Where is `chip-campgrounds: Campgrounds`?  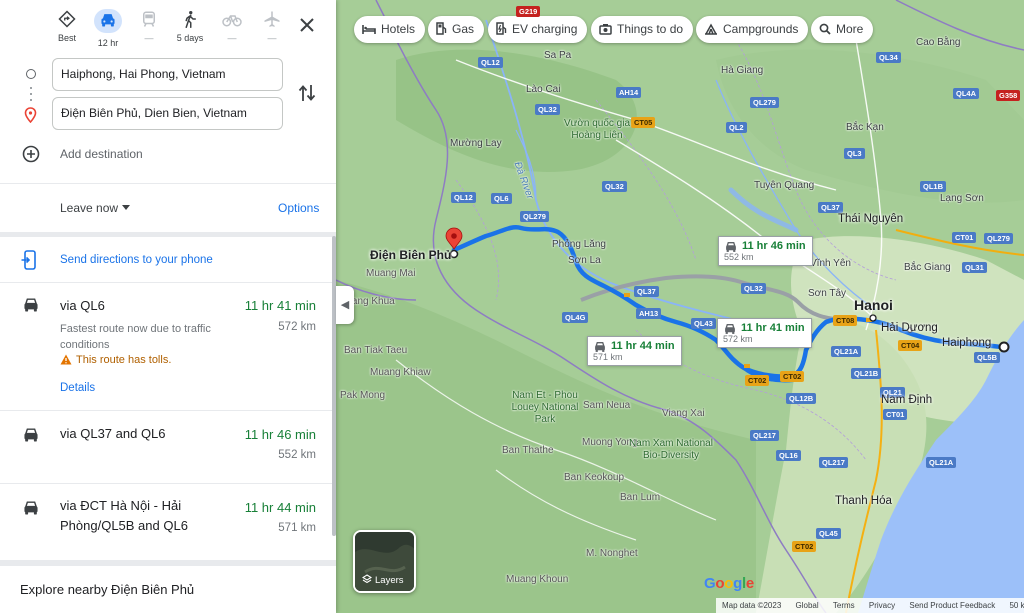 chip-campgrounds: Campgrounds is located at coordinates (752, 29).